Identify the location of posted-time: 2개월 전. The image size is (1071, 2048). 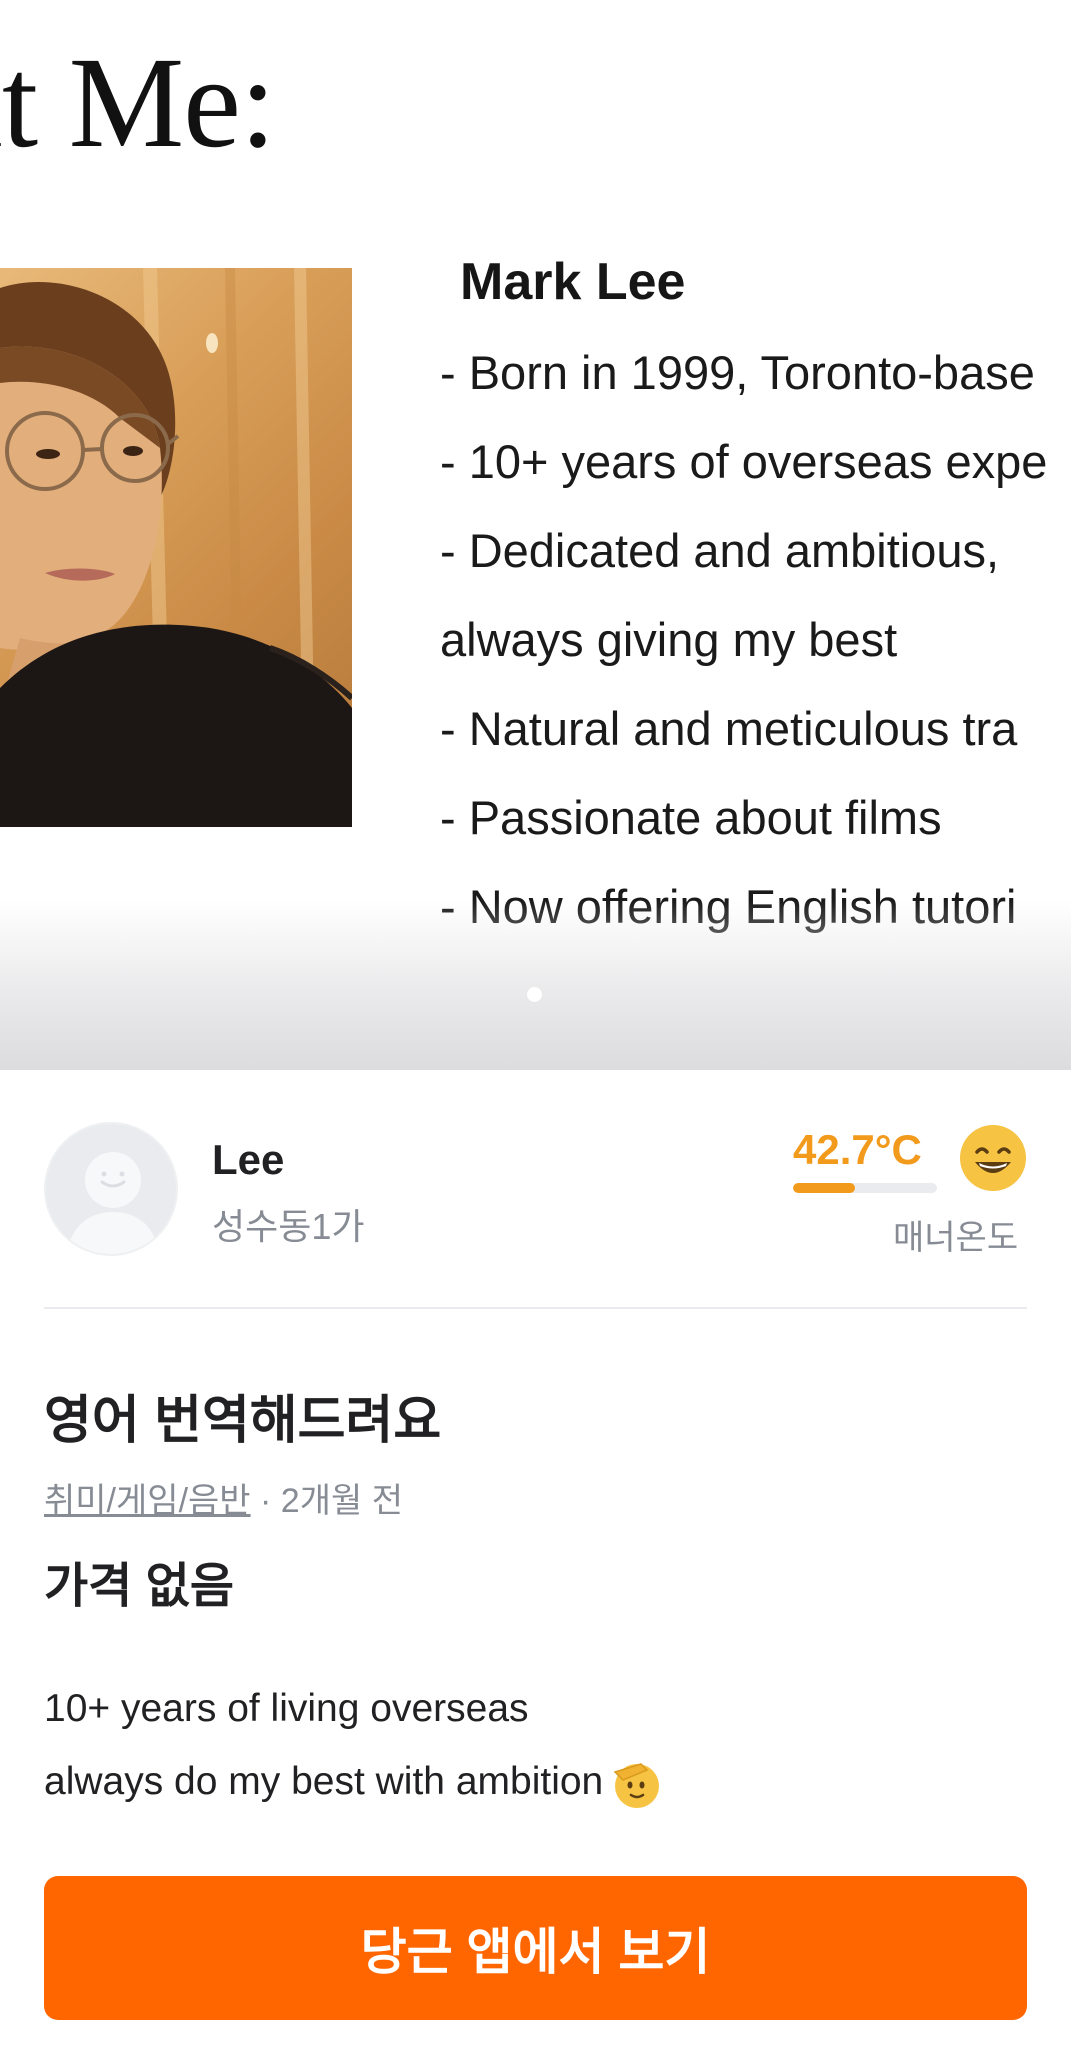
(341, 1501).